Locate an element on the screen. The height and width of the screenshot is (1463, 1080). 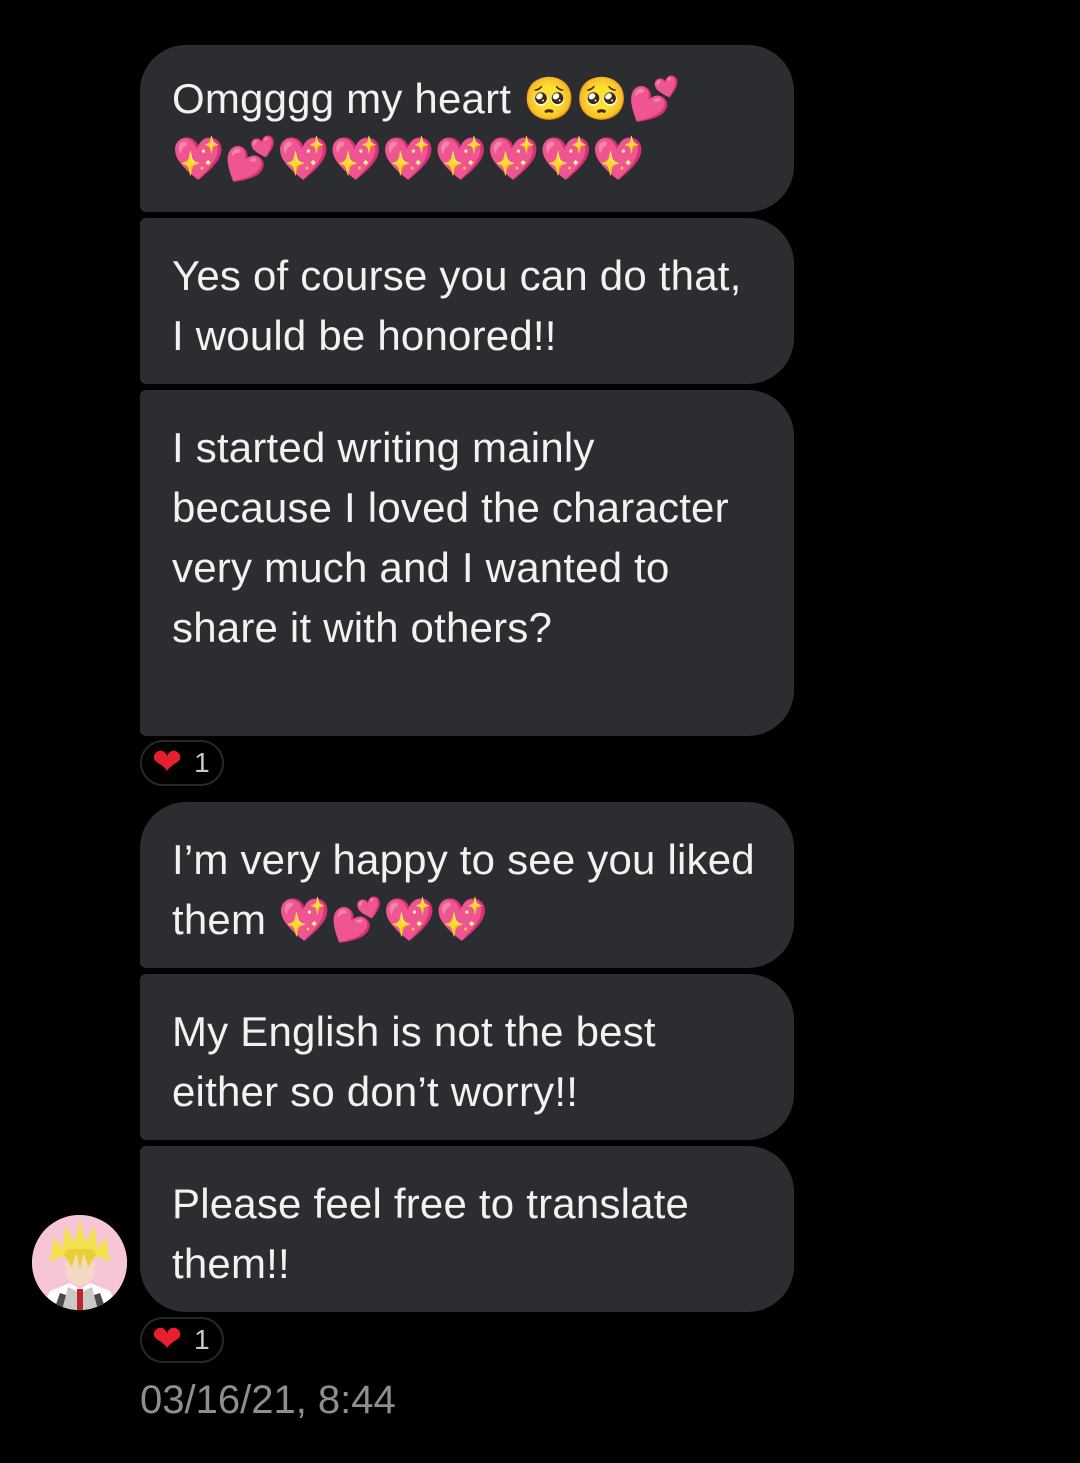
message-text: Please feel free to translate them!! is located at coordinates (431, 1233).